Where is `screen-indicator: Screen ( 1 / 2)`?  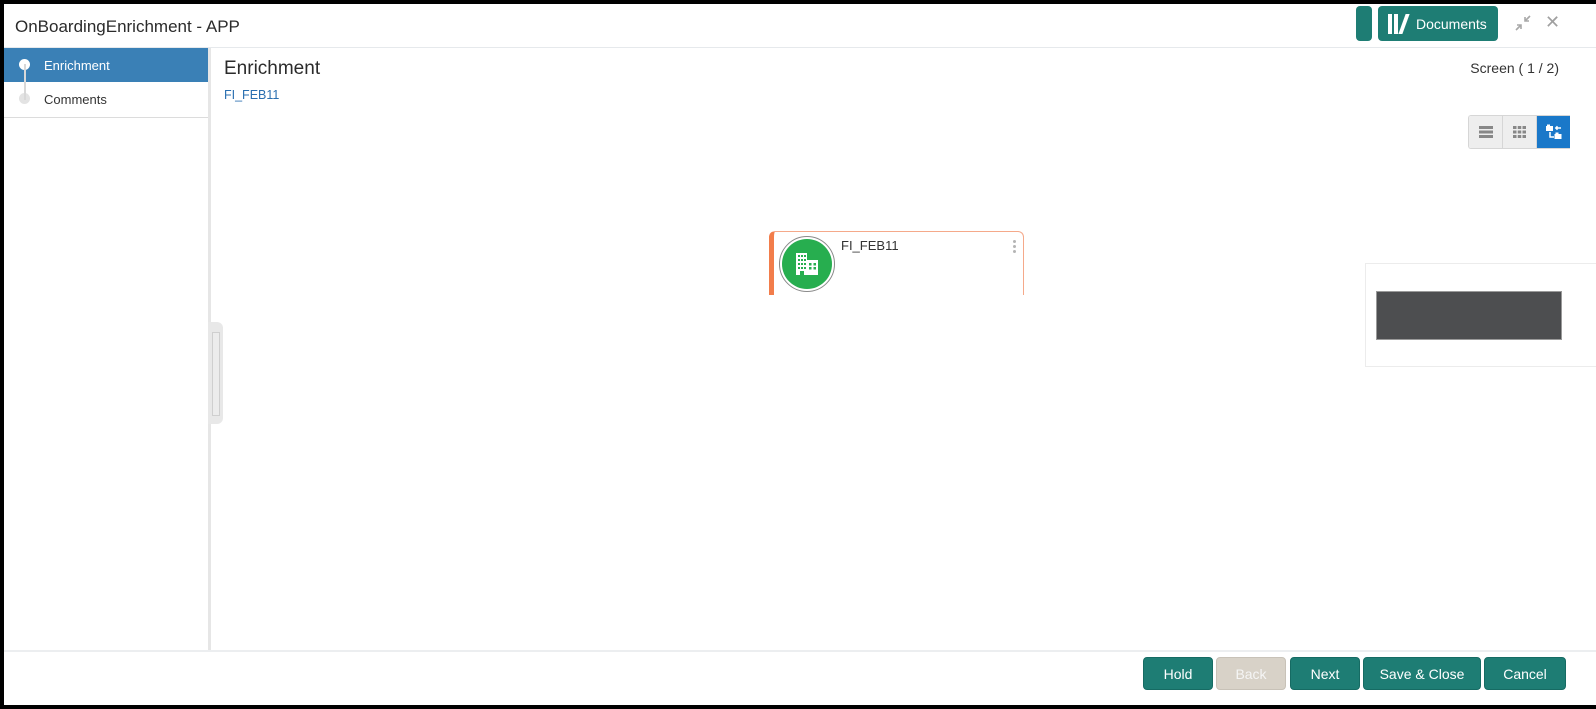
screen-indicator: Screen ( 1 / 2) is located at coordinates (1514, 68).